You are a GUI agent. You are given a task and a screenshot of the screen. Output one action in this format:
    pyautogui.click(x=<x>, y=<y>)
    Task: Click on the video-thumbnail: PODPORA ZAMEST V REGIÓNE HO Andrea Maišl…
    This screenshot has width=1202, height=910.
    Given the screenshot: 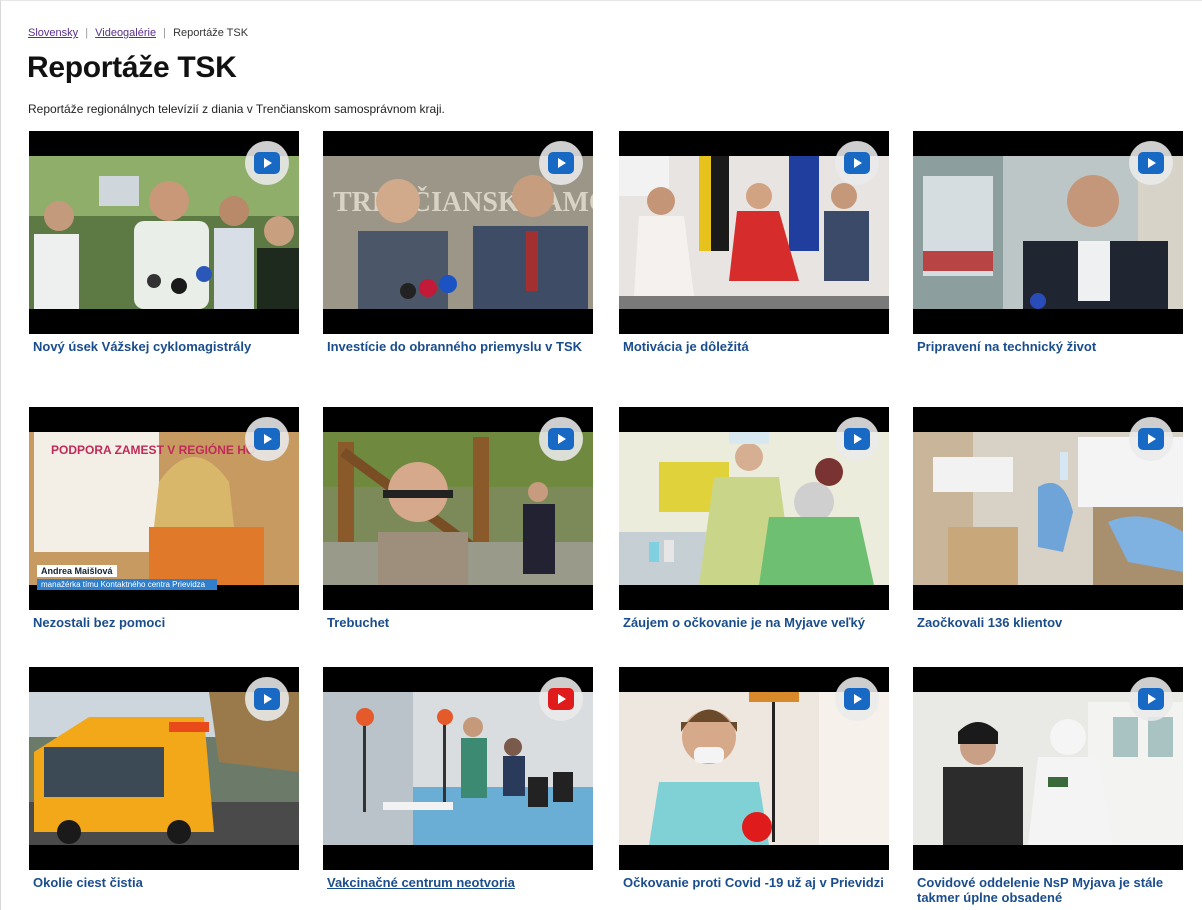 What is the action you would take?
    pyautogui.click(x=164, y=508)
    